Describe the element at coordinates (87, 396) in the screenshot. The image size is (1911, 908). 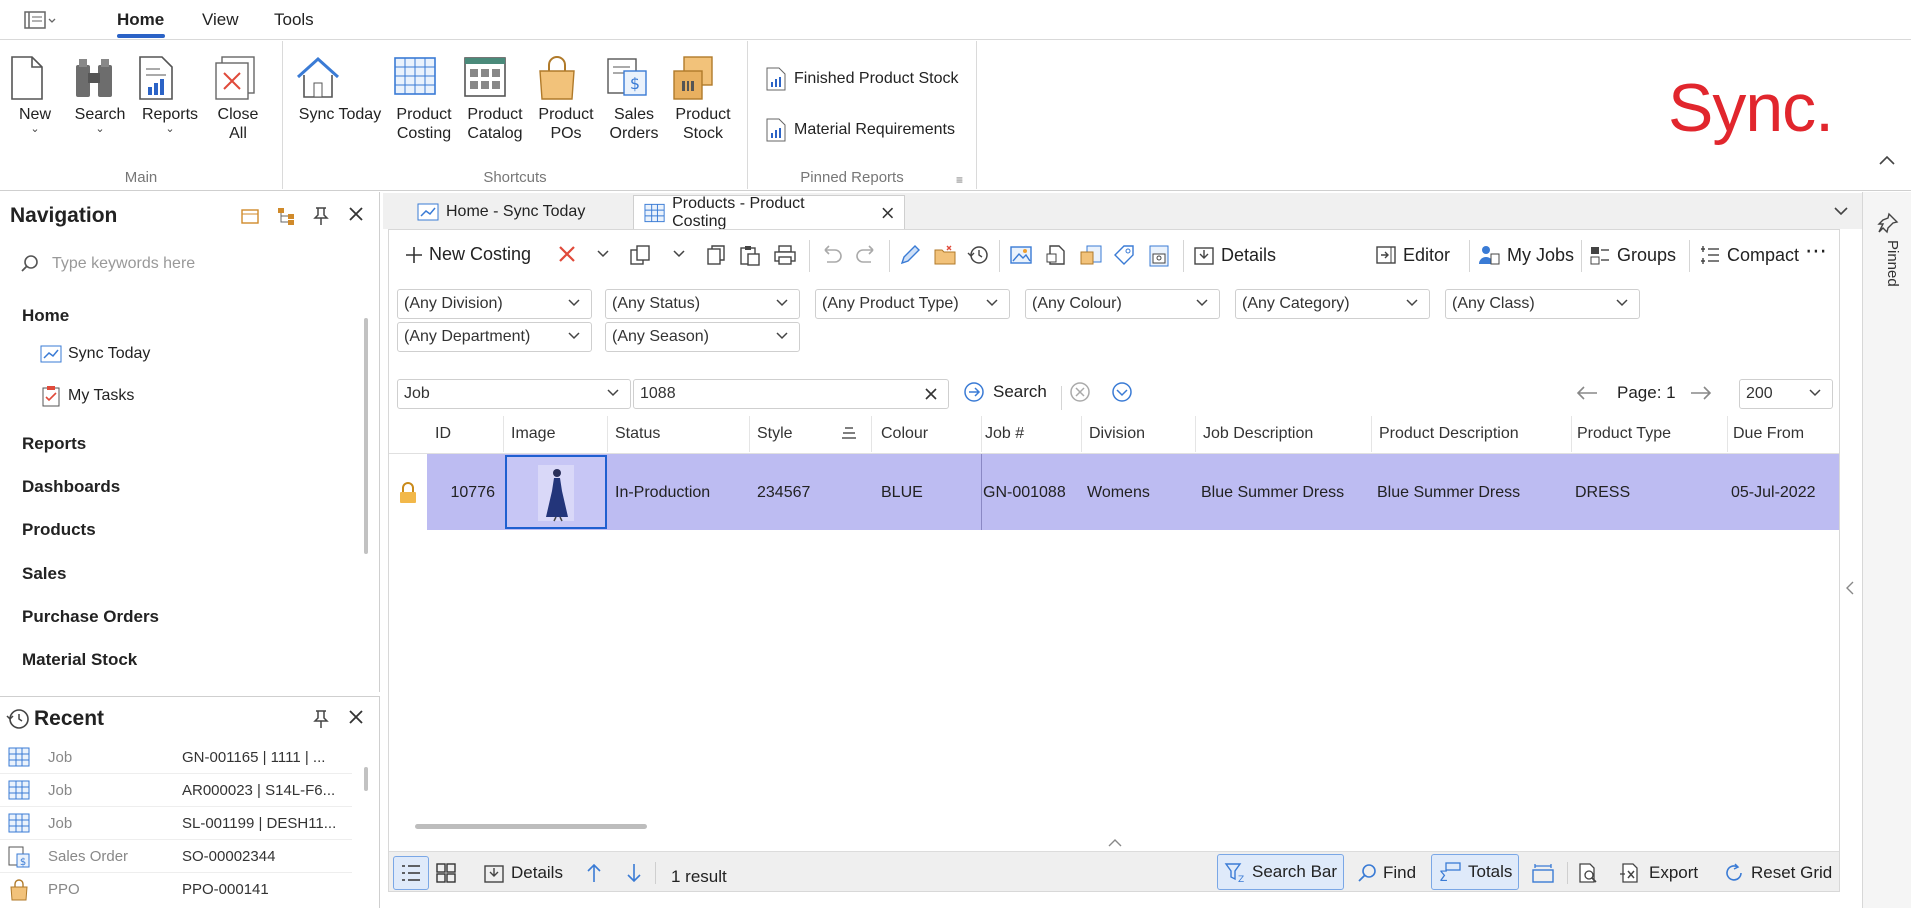
I see `nav-item-my-tasks: My Tasks` at that location.